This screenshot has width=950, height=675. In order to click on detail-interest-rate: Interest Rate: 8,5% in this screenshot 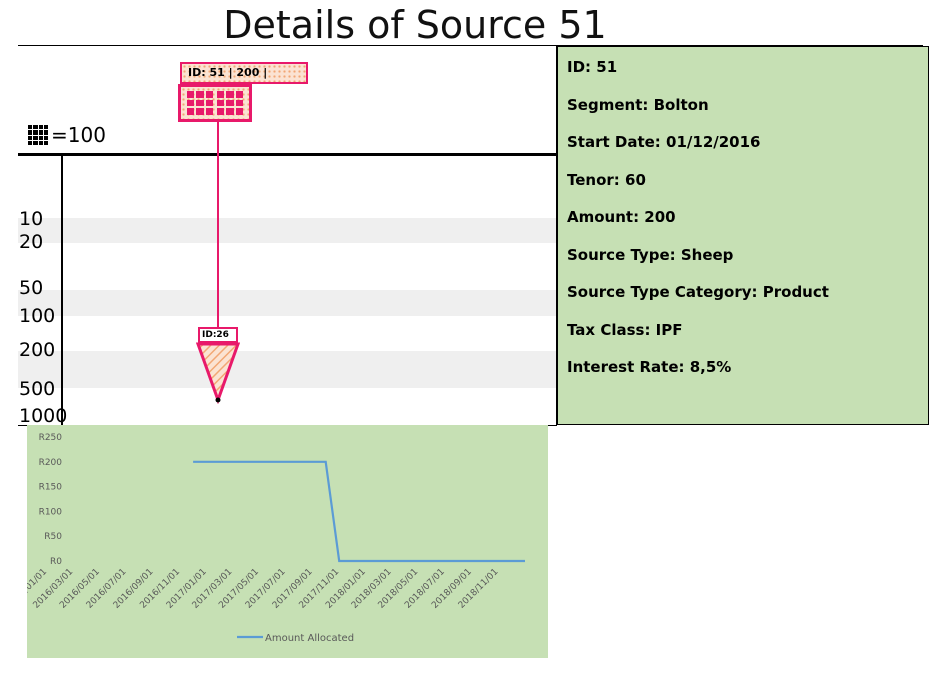, I will do `click(649, 367)`.